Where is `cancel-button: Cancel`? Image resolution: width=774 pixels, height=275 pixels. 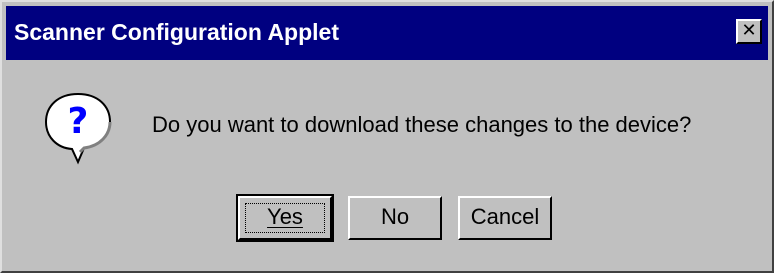 cancel-button: Cancel is located at coordinates (505, 218).